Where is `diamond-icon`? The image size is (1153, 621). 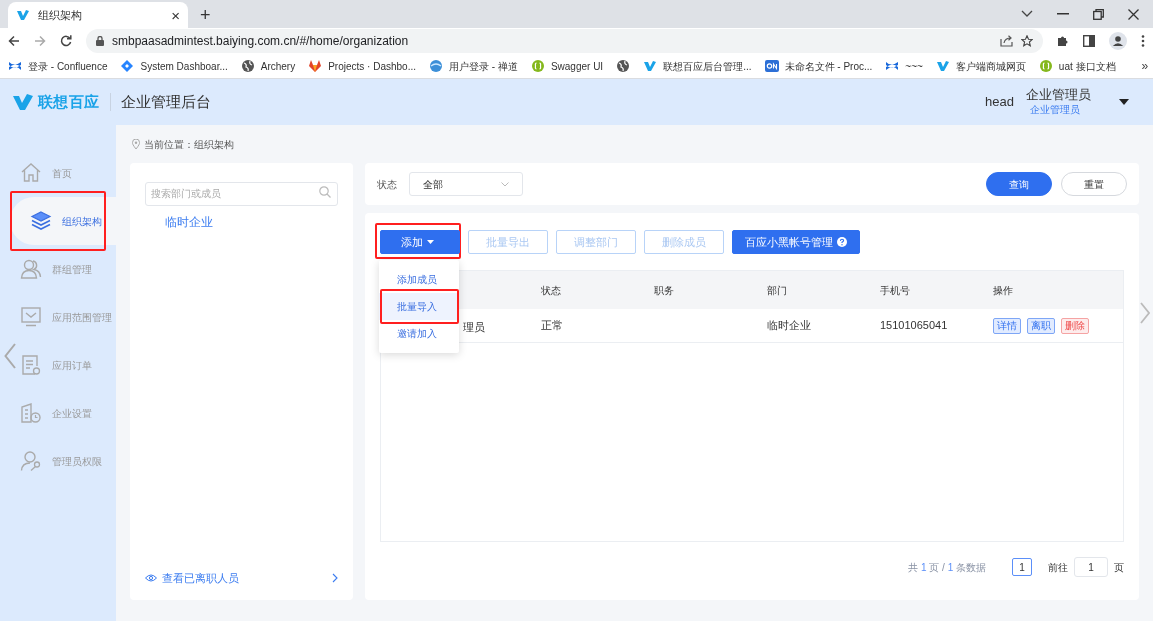
diamond-icon is located at coordinates (127, 66).